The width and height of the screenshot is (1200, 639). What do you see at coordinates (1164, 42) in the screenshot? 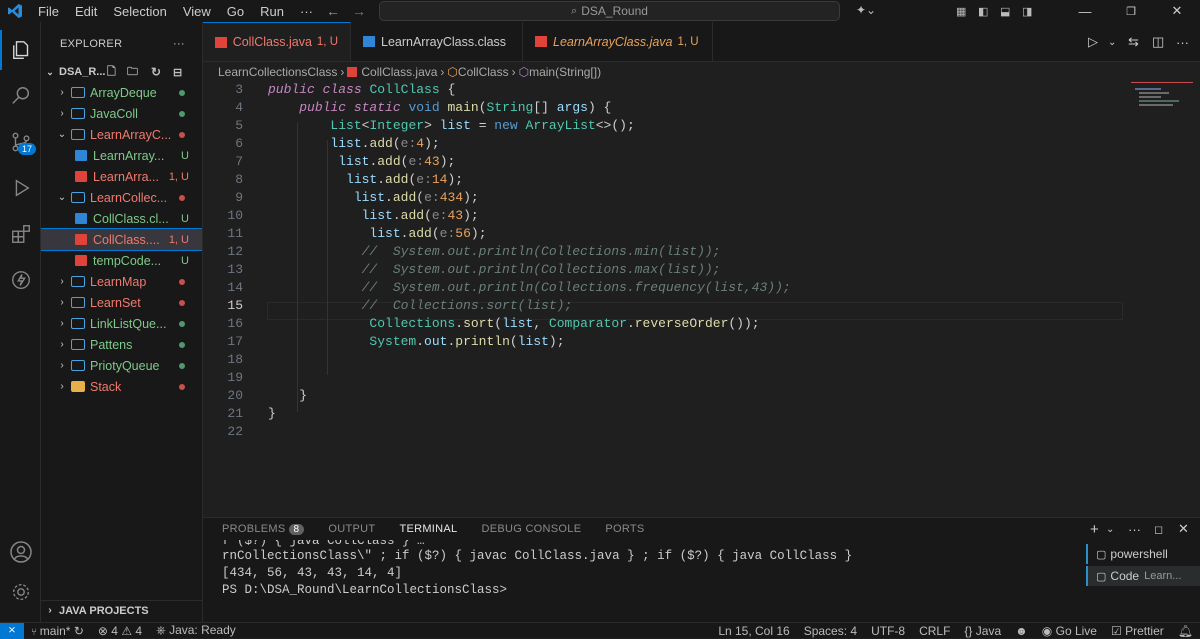
I see `split-editor-icon: ◫` at bounding box center [1164, 42].